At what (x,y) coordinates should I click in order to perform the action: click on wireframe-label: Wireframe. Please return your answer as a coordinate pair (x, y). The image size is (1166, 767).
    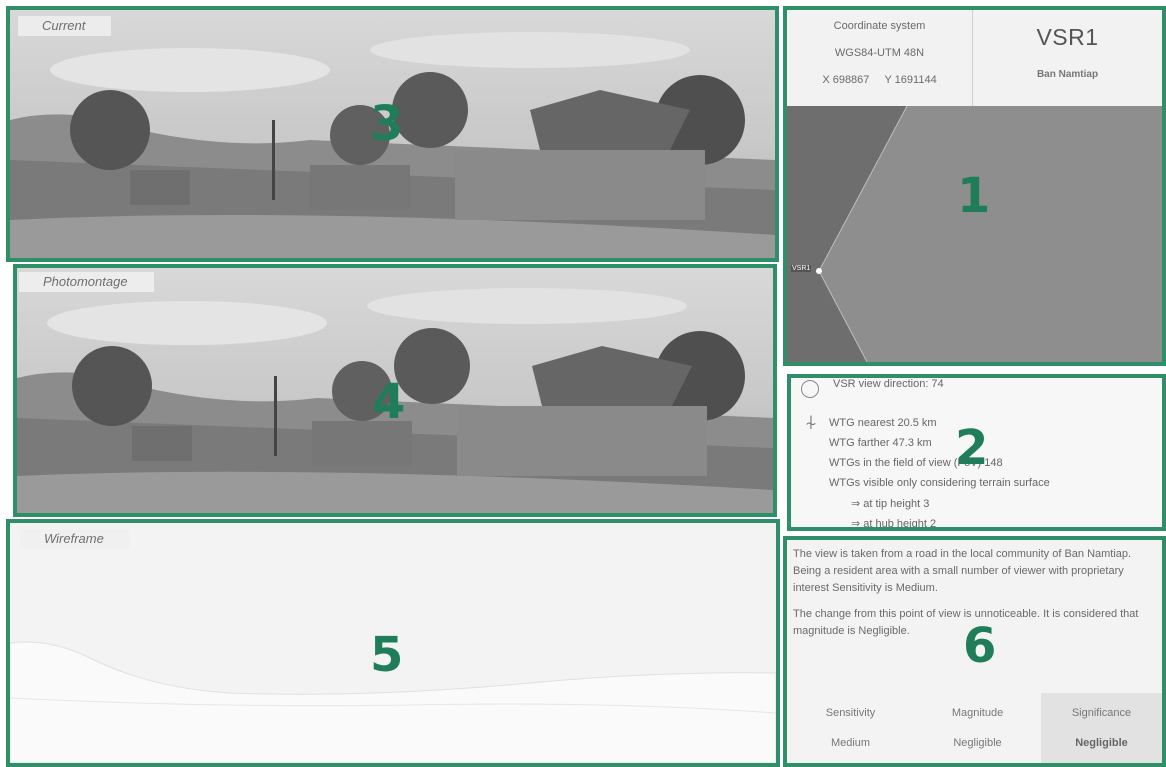
    Looking at the image, I should click on (75, 539).